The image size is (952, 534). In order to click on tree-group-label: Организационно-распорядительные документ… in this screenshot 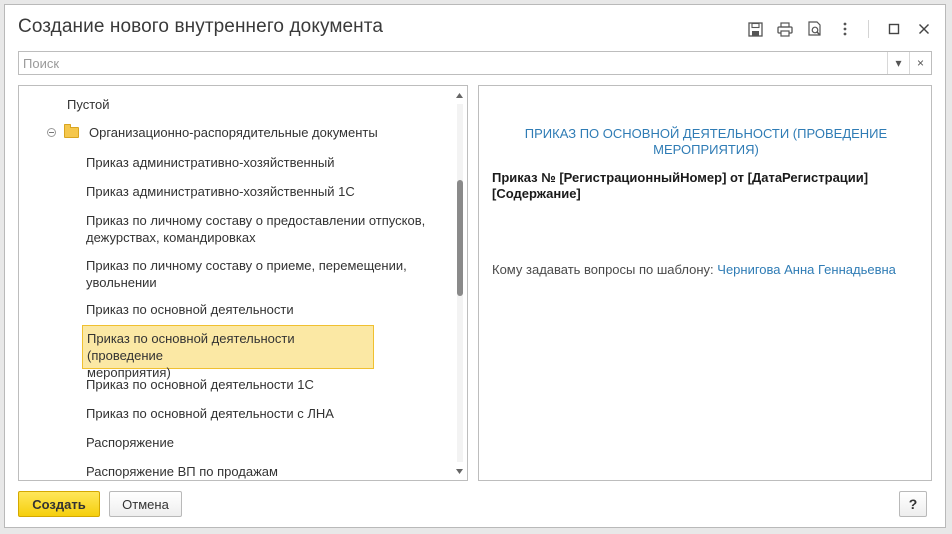, I will do `click(233, 132)`.